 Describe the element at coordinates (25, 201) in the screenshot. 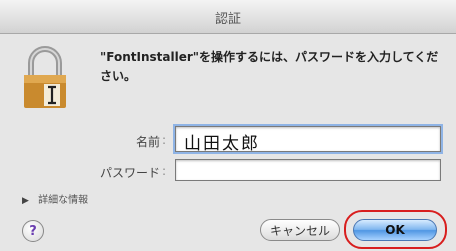

I see `disclosure-triangle-icon: ▶` at that location.